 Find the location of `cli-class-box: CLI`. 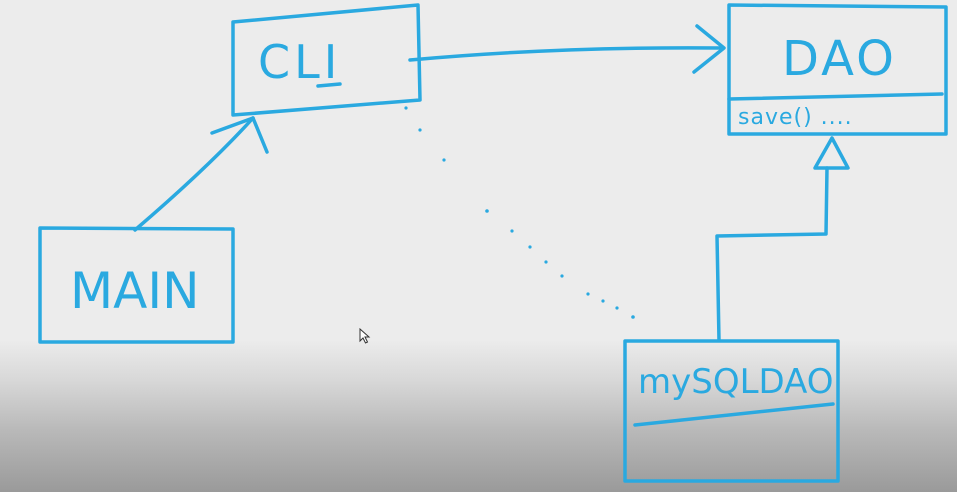

cli-class-box: CLI is located at coordinates (326, 60).